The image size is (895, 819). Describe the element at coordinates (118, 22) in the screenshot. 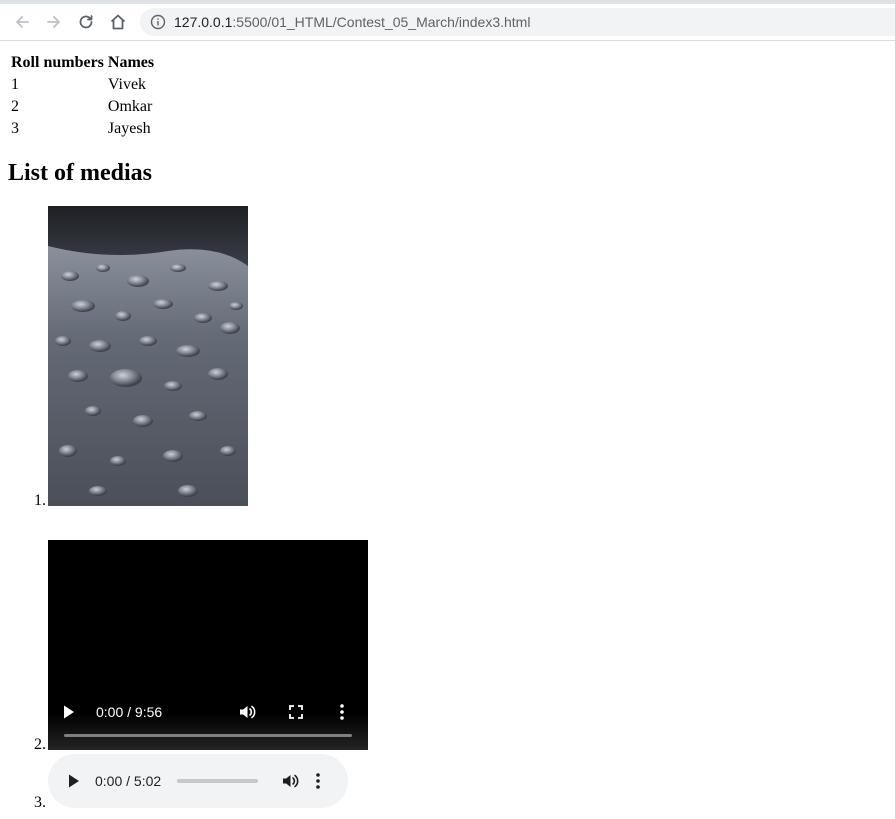

I see `home-icon` at that location.